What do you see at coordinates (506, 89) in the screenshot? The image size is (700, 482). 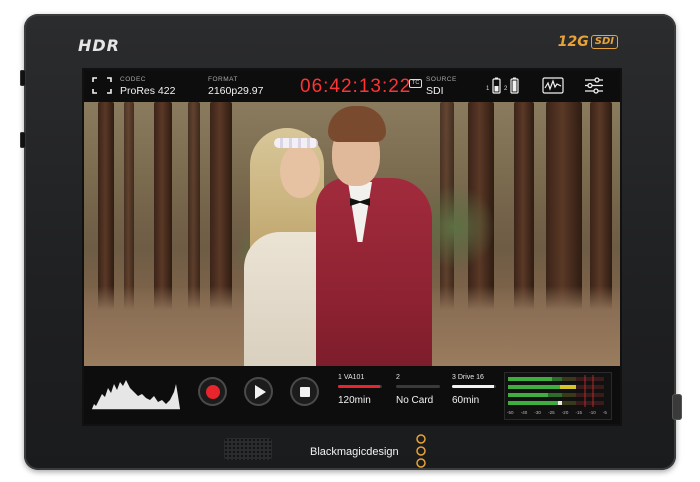 I see `battery-slot-2: 2` at bounding box center [506, 89].